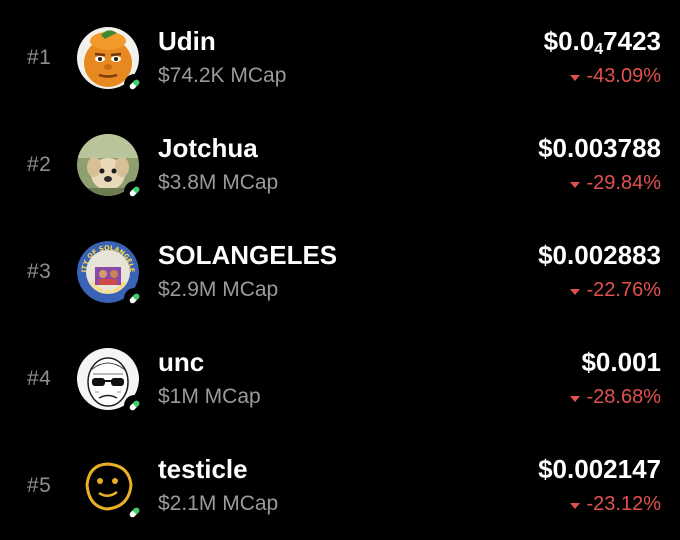  What do you see at coordinates (599, 255) in the screenshot?
I see `token-price: $0.002883` at bounding box center [599, 255].